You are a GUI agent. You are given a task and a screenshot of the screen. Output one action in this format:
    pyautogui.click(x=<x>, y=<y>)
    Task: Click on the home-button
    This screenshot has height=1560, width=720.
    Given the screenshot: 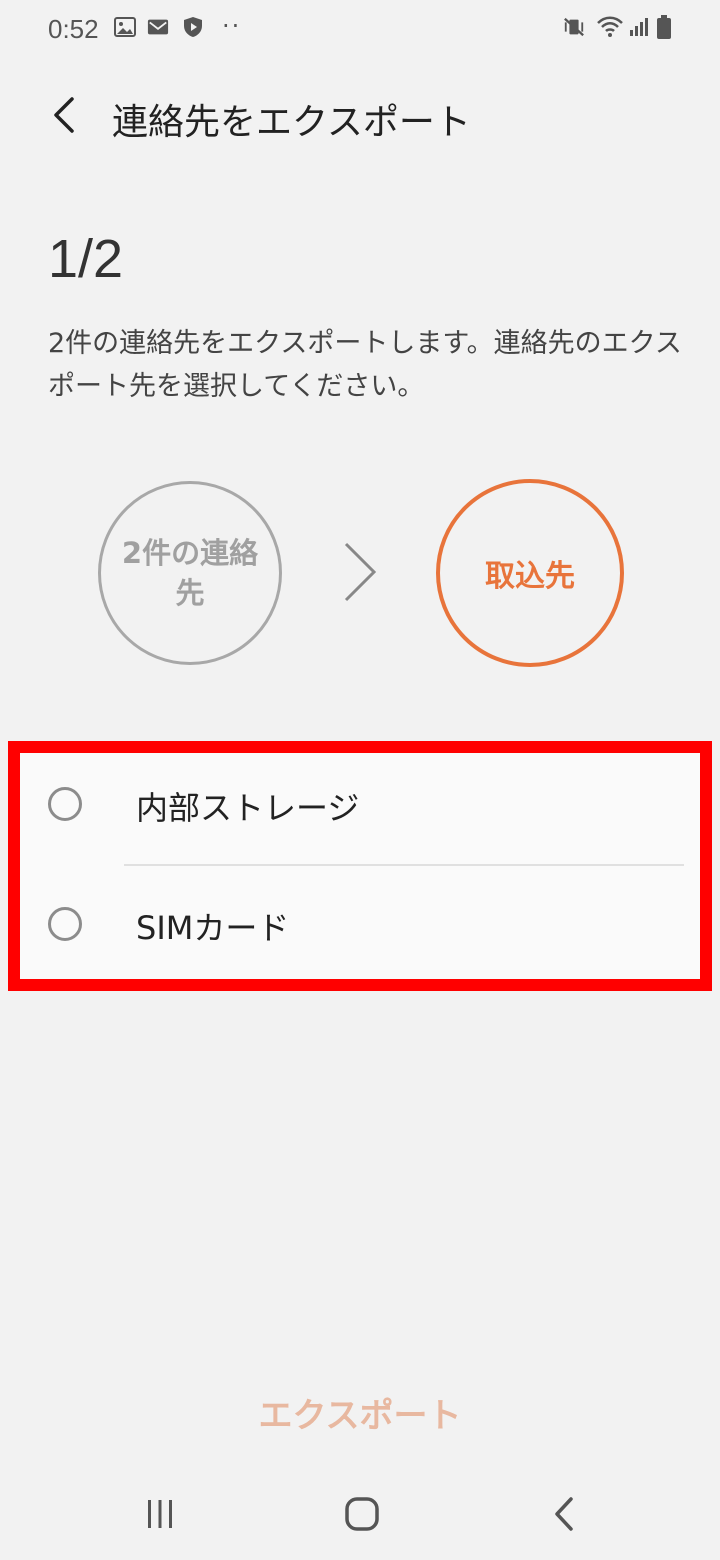 What is the action you would take?
    pyautogui.click(x=362, y=1514)
    